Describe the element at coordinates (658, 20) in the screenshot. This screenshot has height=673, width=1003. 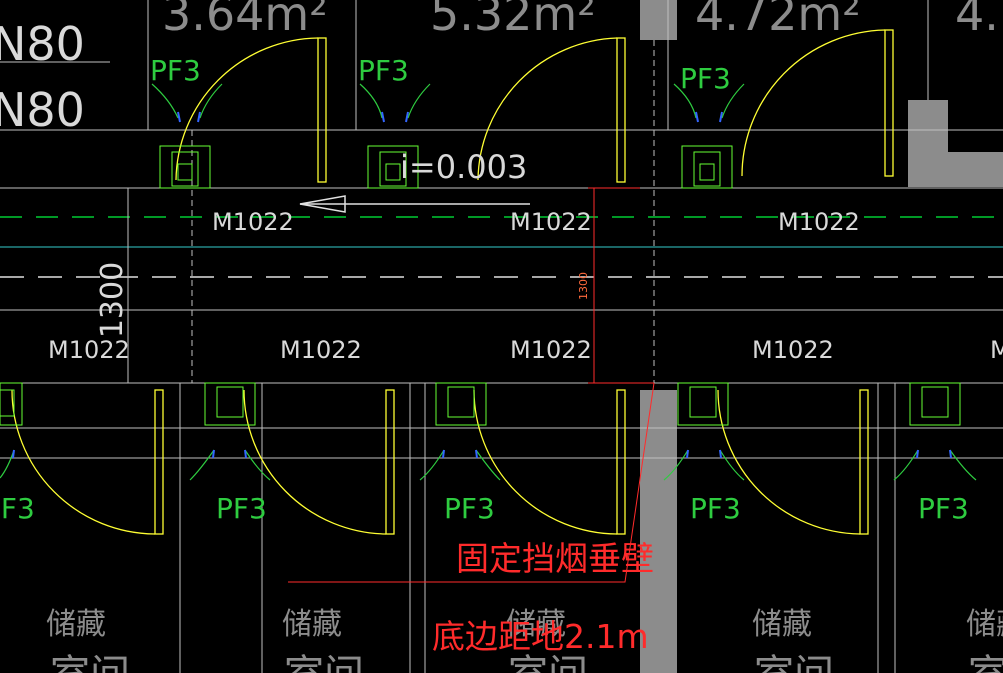
I see `column-top` at that location.